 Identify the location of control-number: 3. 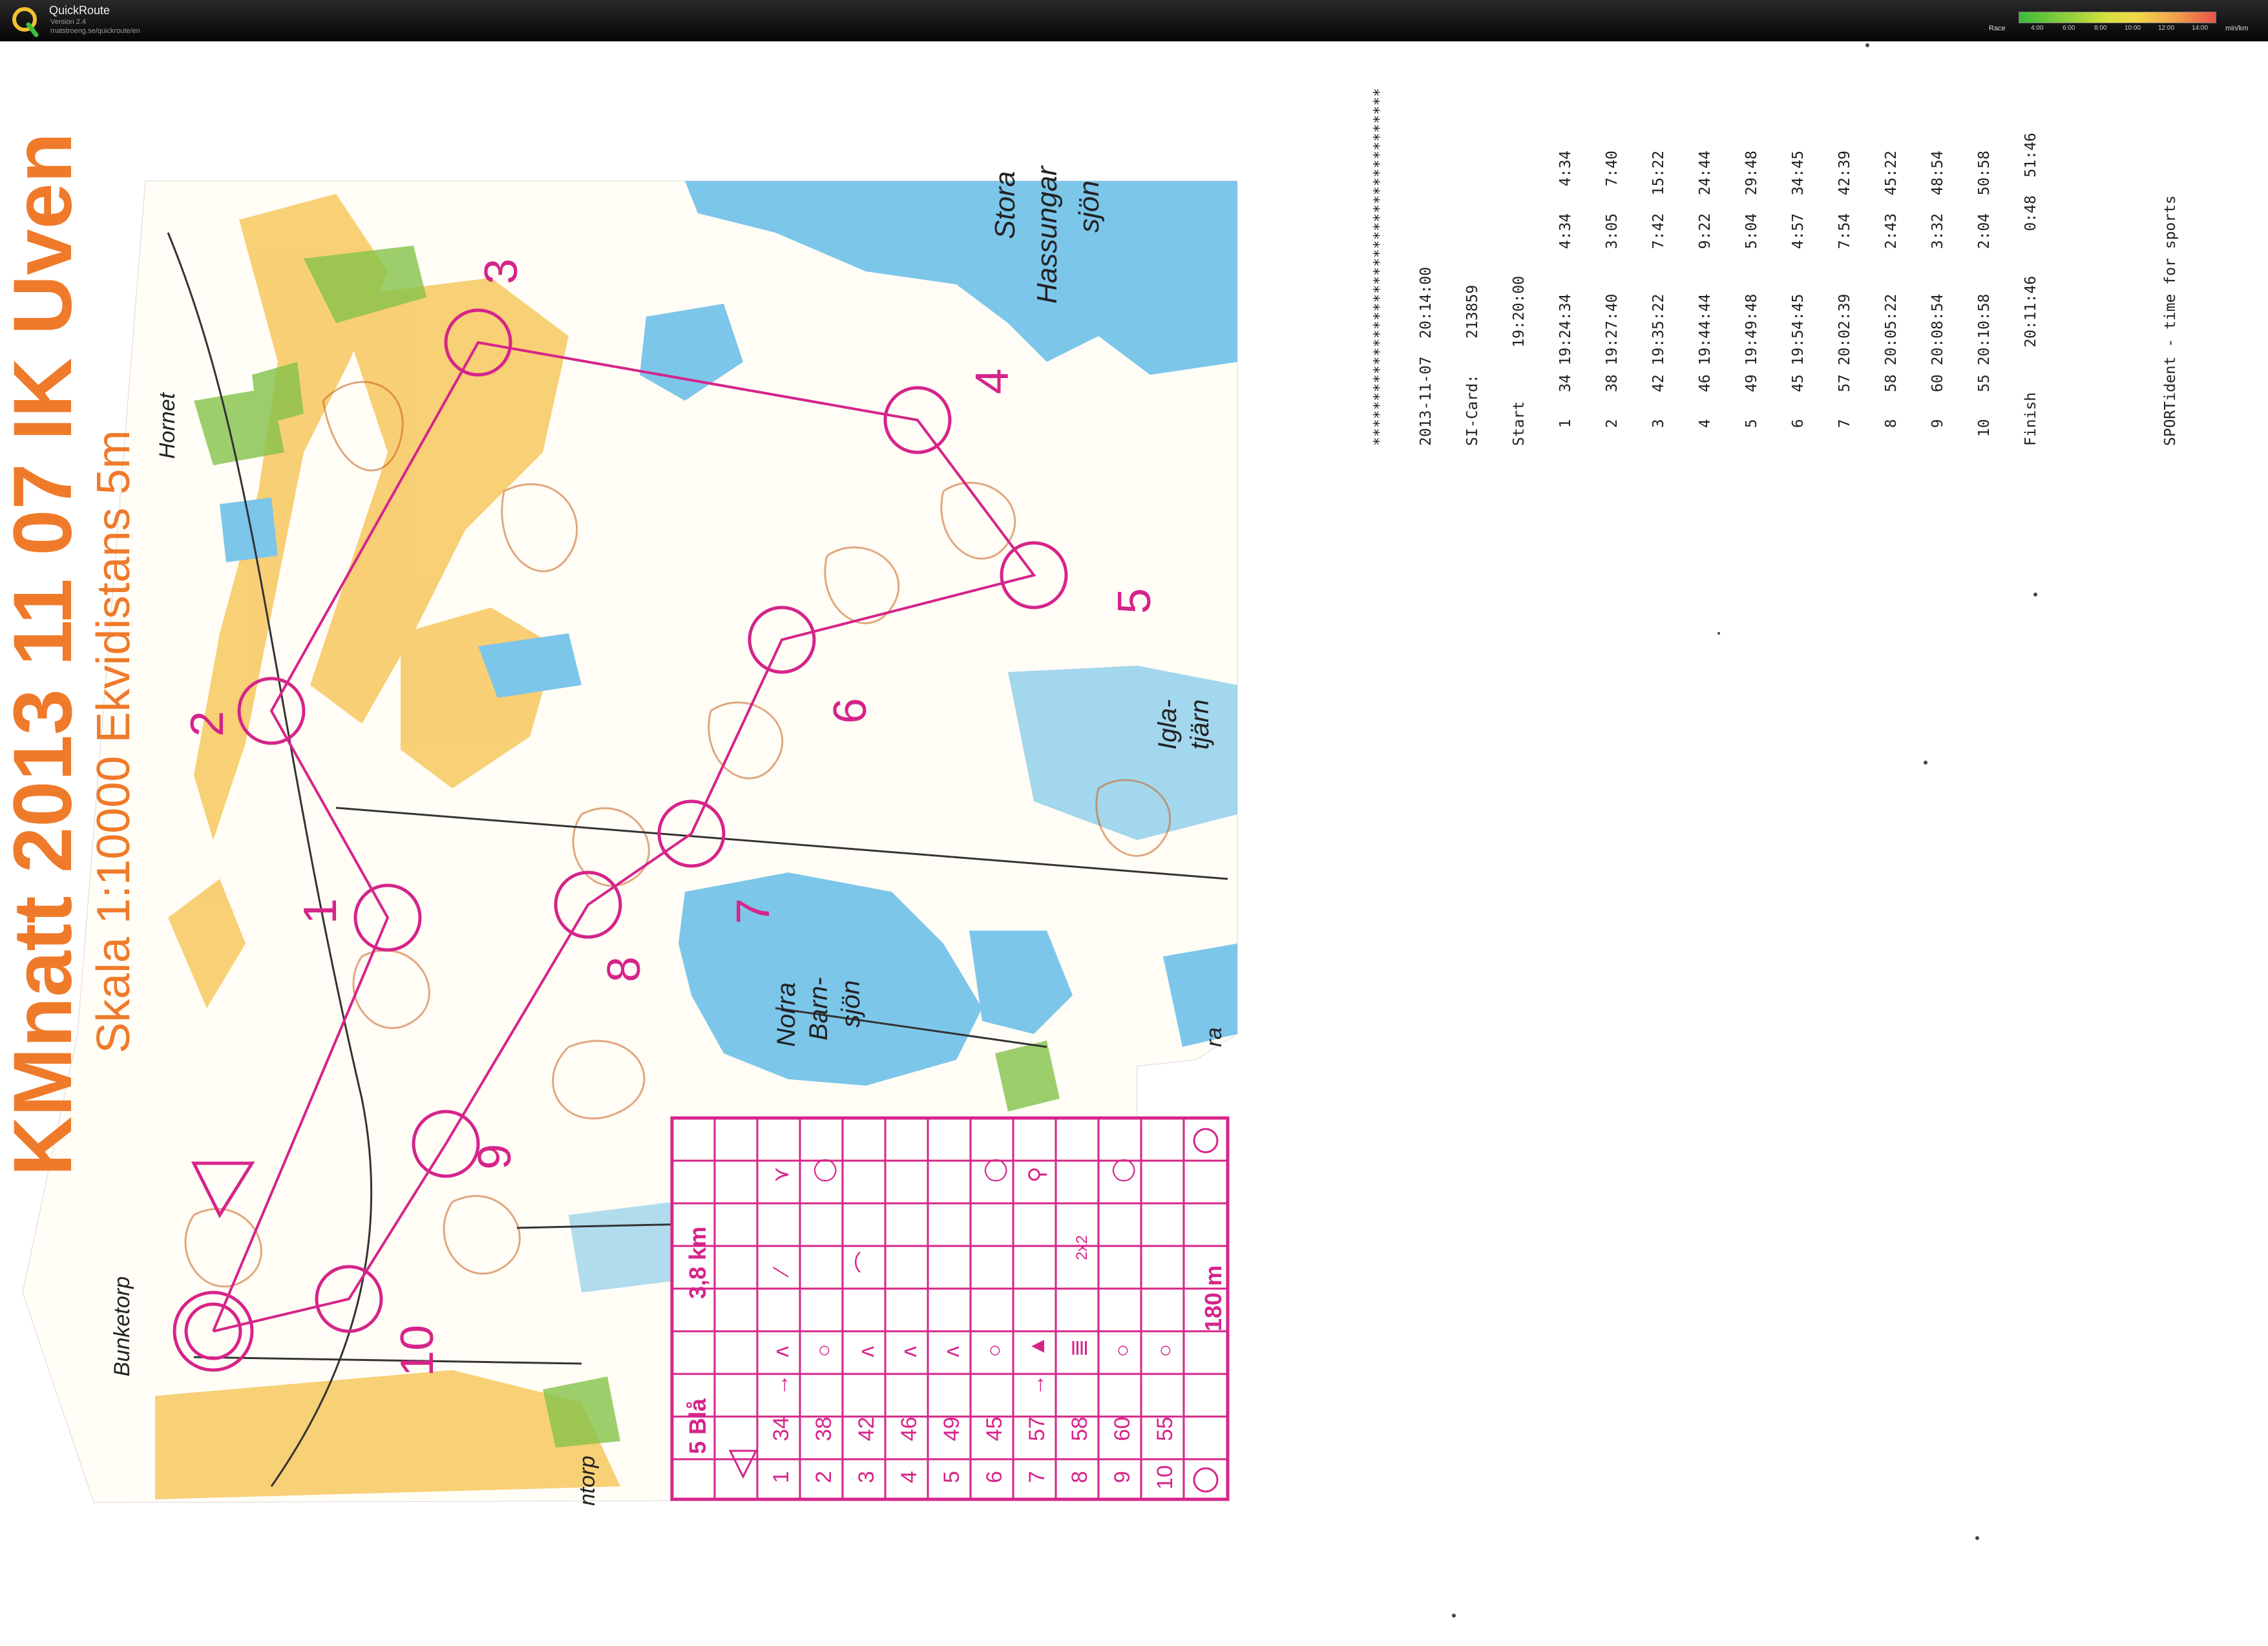
(502, 272).